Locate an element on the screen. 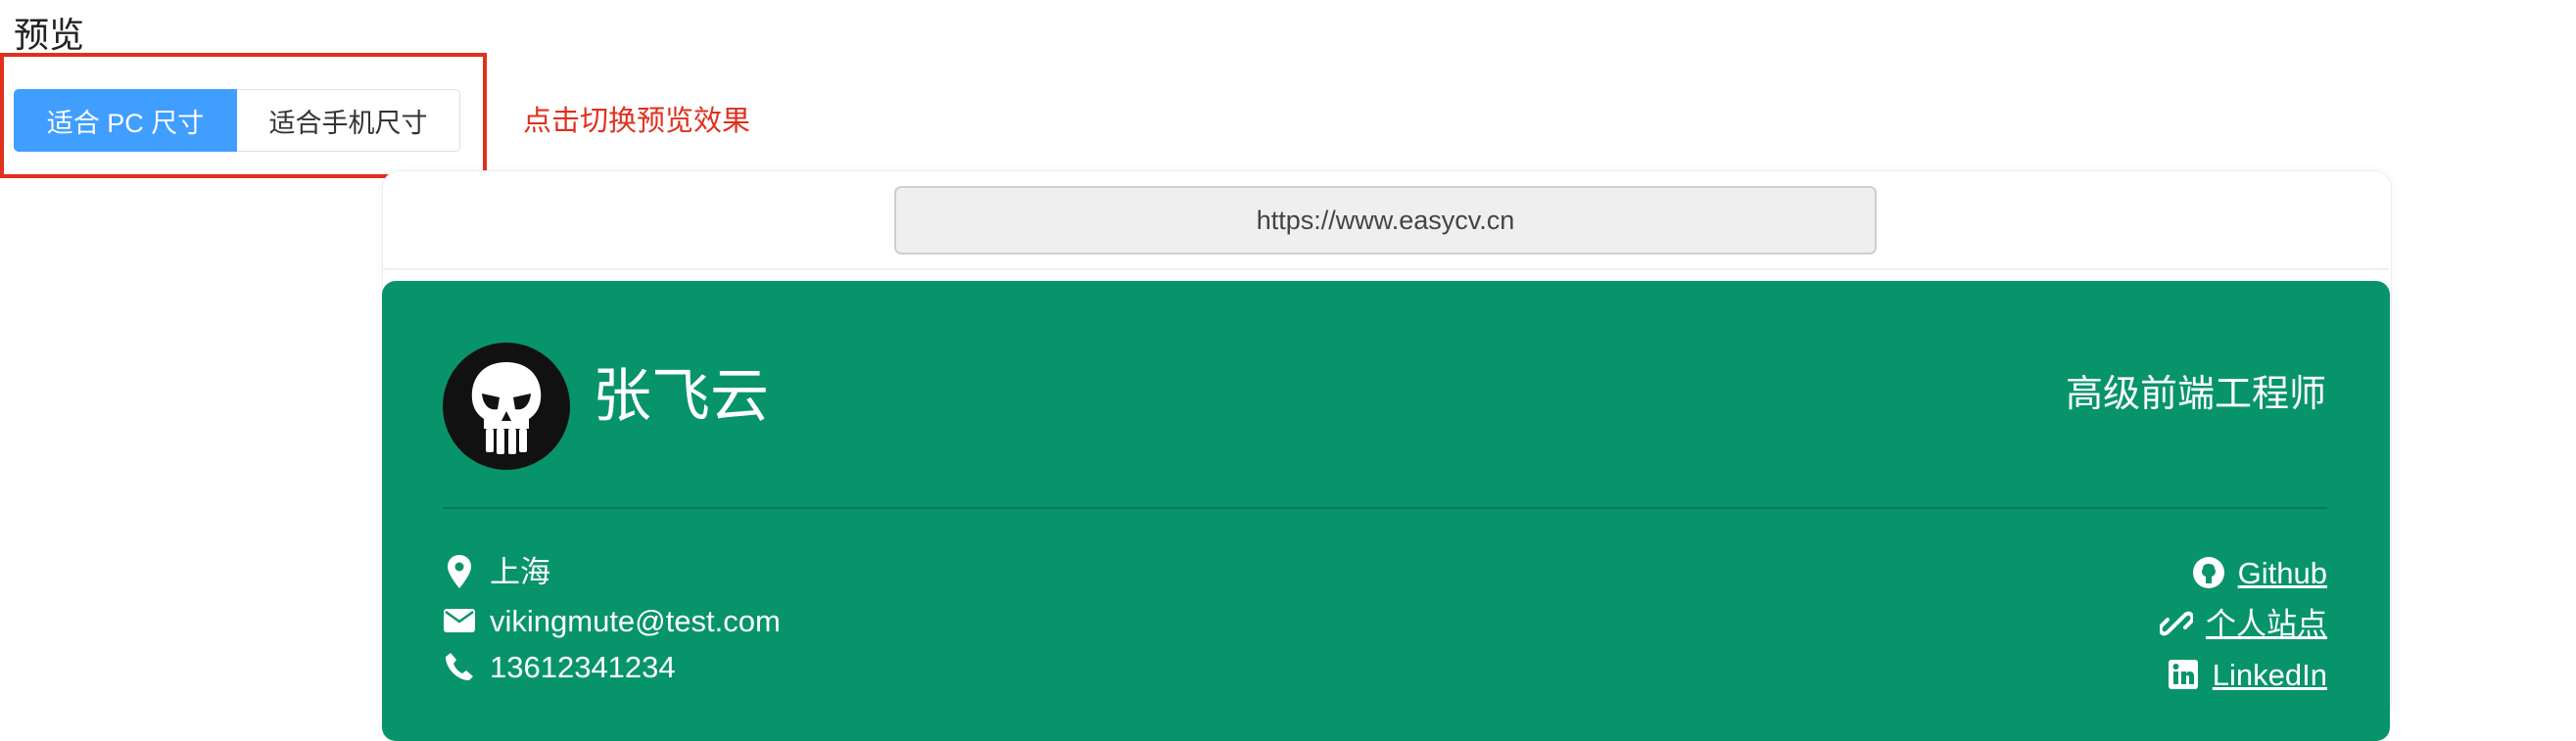 This screenshot has height=741, width=2576. envelope-icon is located at coordinates (460, 620).